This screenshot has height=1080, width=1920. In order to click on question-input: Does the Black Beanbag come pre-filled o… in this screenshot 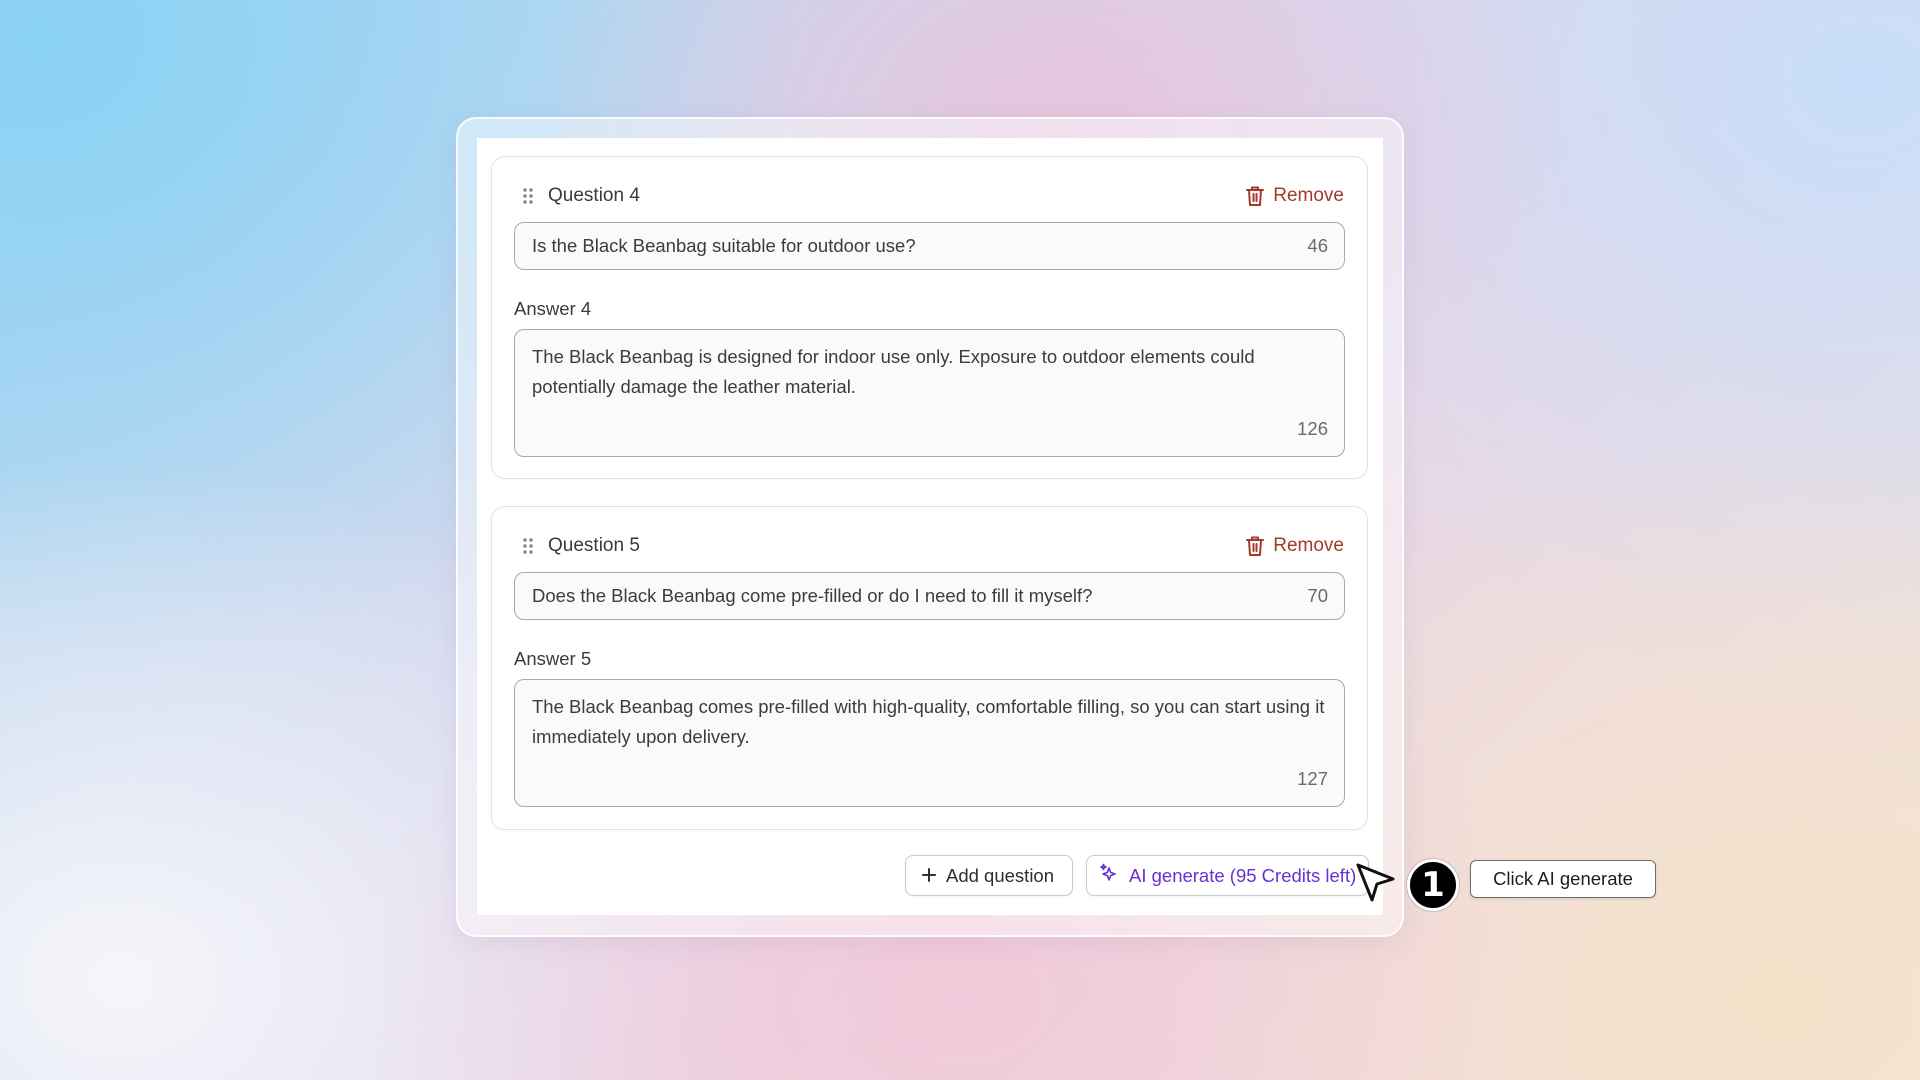, I will do `click(929, 596)`.